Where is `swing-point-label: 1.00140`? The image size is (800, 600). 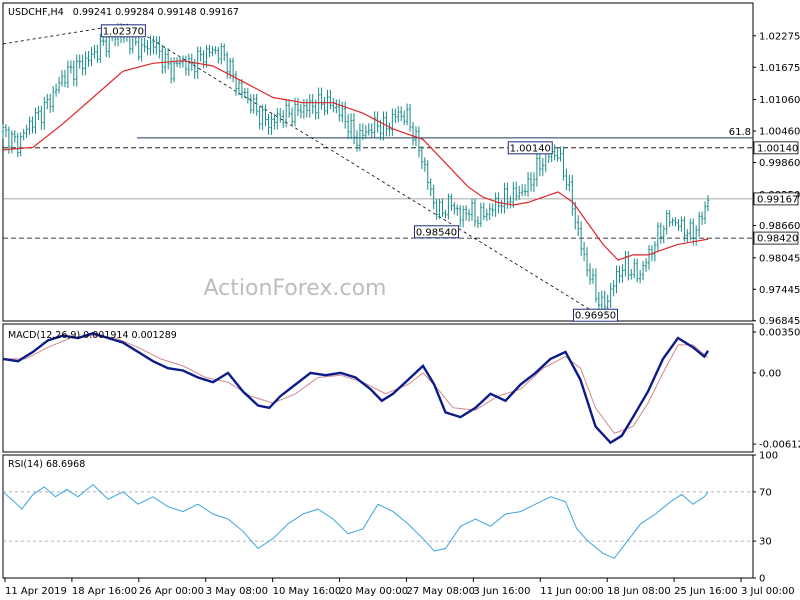 swing-point-label: 1.00140 is located at coordinates (530, 148).